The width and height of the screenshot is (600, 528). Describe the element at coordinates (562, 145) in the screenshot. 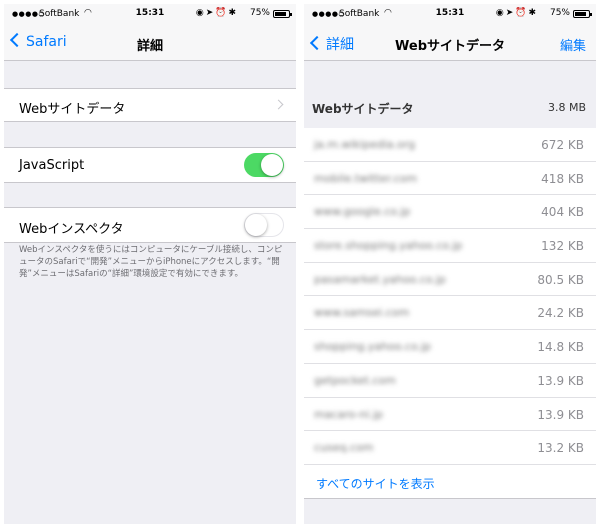

I see `site-size: 672 KB` at that location.